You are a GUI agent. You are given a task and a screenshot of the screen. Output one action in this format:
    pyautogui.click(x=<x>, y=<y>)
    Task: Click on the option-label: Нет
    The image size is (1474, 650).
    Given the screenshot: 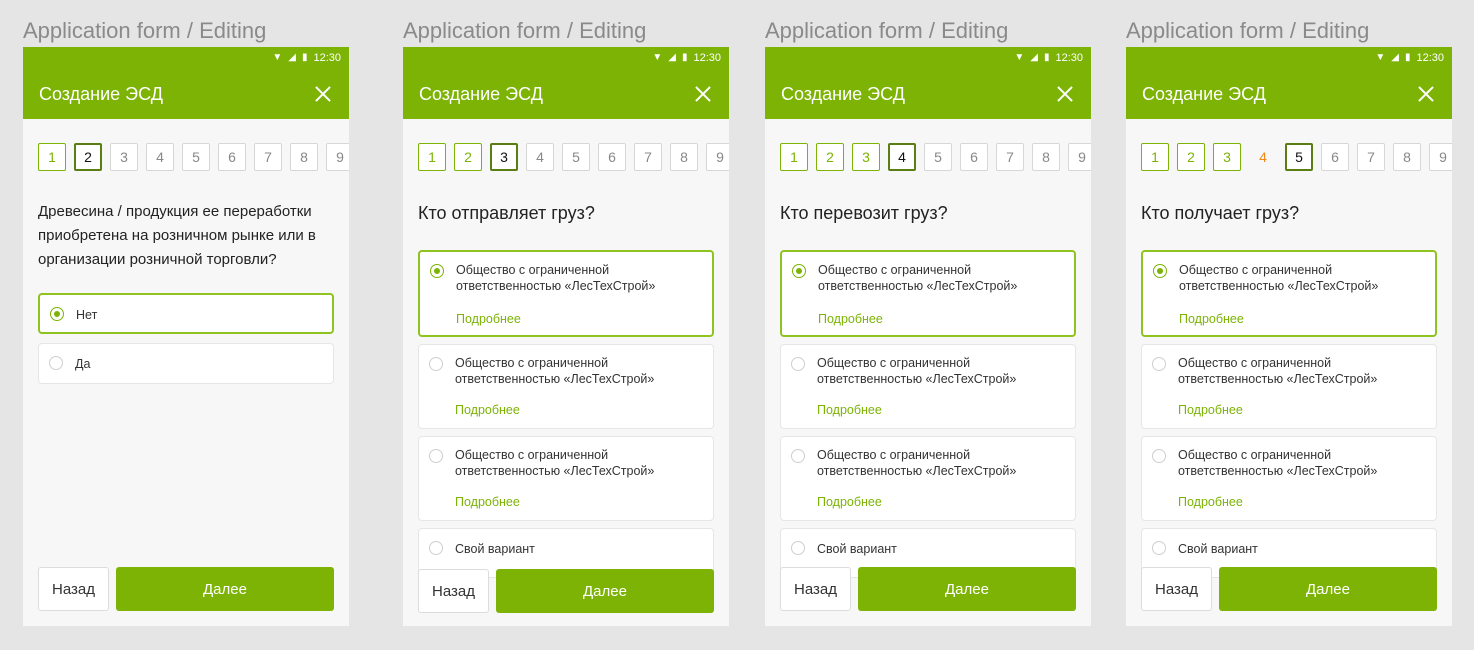 What is the action you would take?
    pyautogui.click(x=87, y=315)
    